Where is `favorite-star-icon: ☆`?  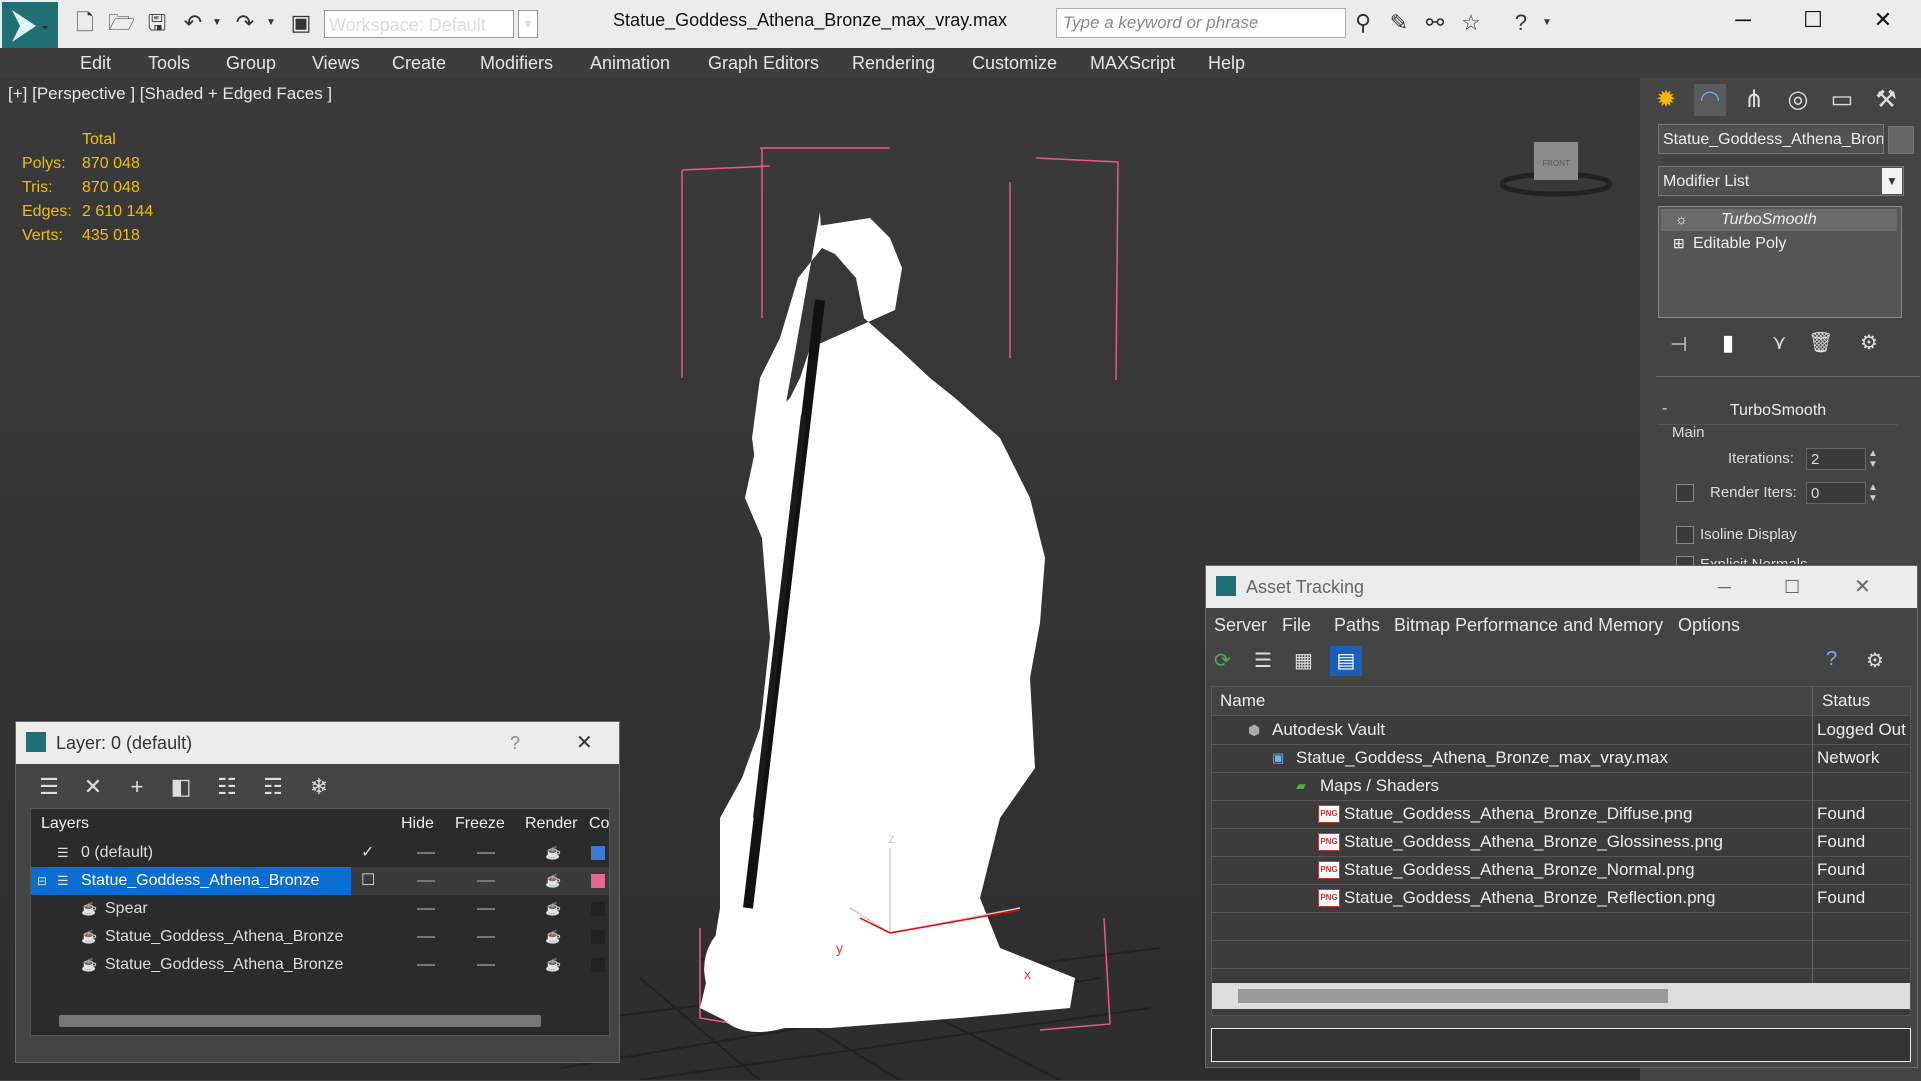
favorite-star-icon: ☆ is located at coordinates (1471, 23).